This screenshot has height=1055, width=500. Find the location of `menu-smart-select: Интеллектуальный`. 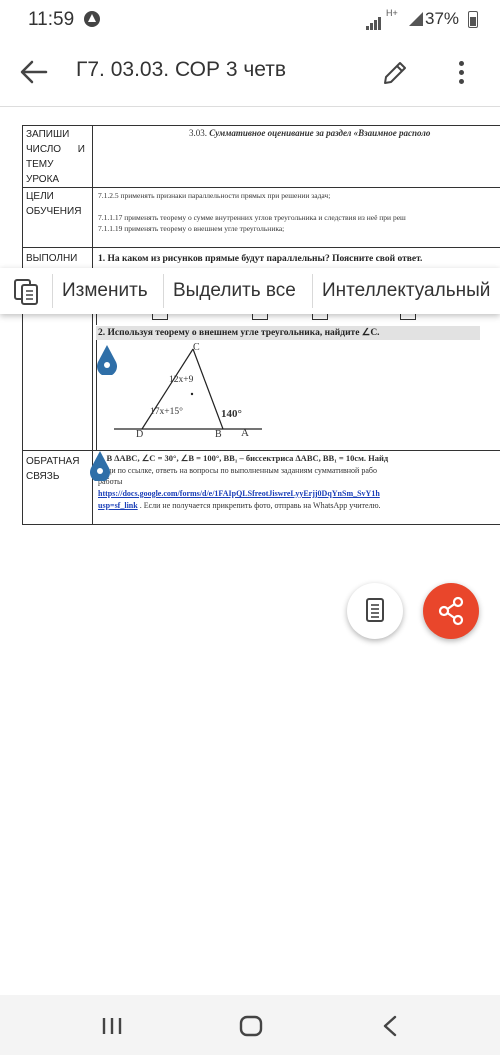

menu-smart-select: Интеллектуальный is located at coordinates (406, 291).